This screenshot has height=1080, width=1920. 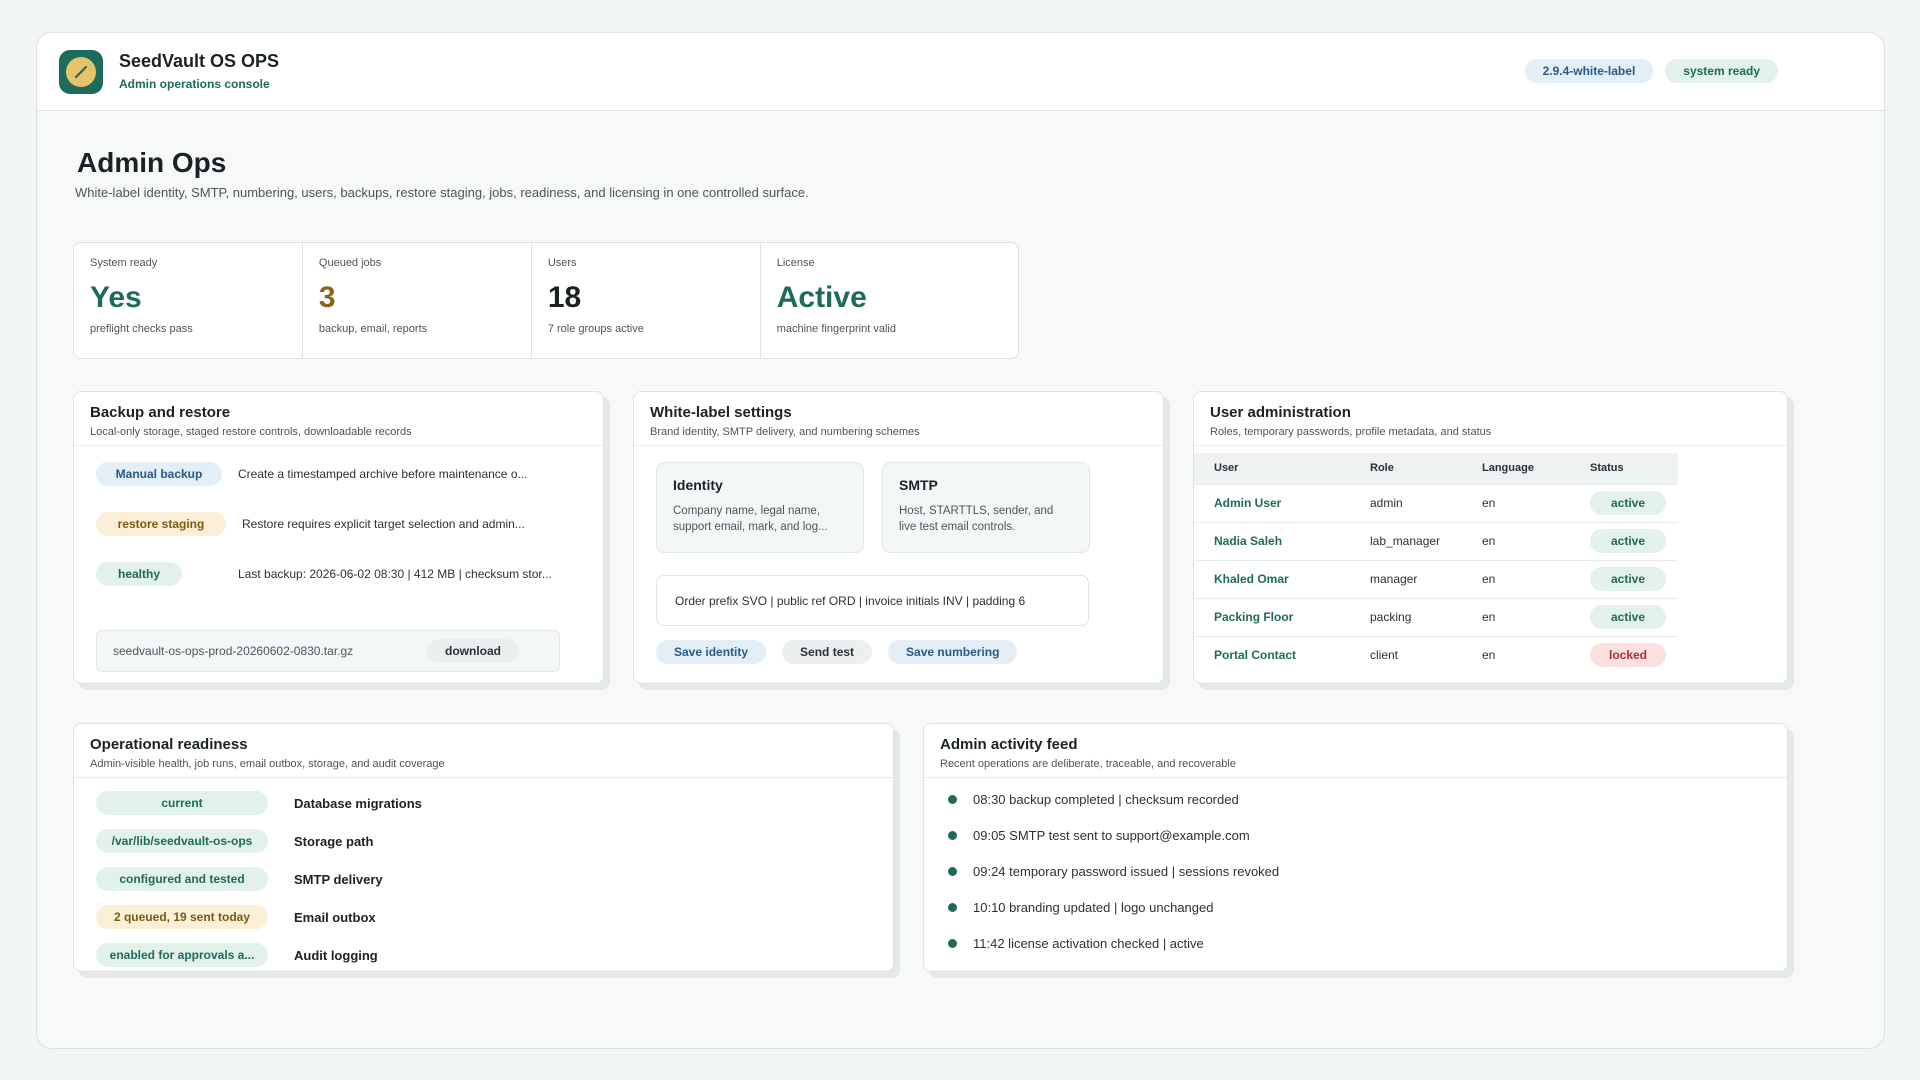 What do you see at coordinates (1406, 654) in the screenshot?
I see `user-role: client` at bounding box center [1406, 654].